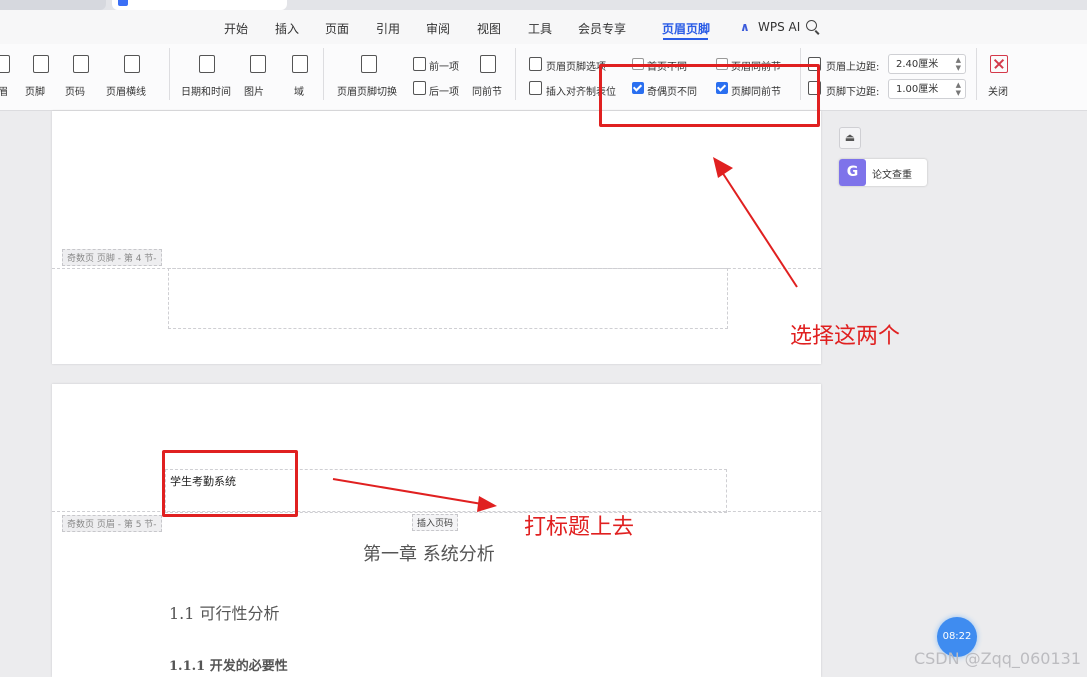  Describe the element at coordinates (845, 336) in the screenshot. I see `annotation-select-two: 选择这两个` at that location.